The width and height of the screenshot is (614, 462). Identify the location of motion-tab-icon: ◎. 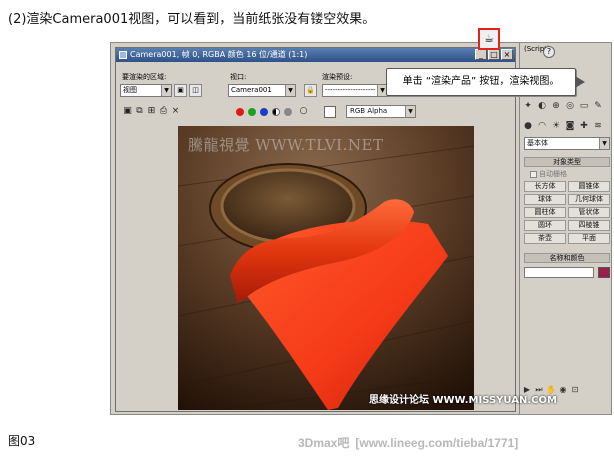
(570, 106).